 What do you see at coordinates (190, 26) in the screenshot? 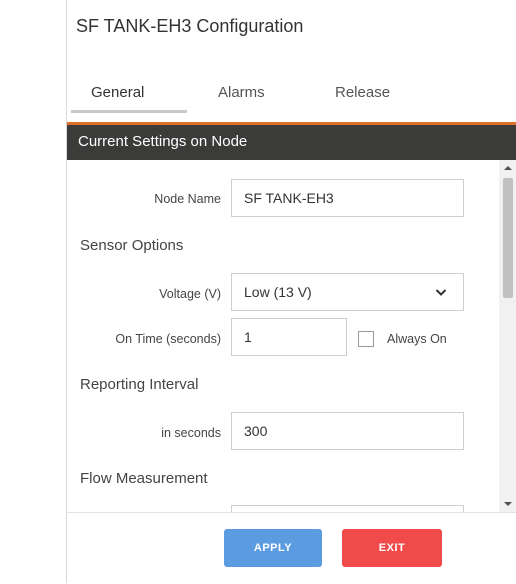
I see `dialog-title: SF TANK-EH3 Configuration` at bounding box center [190, 26].